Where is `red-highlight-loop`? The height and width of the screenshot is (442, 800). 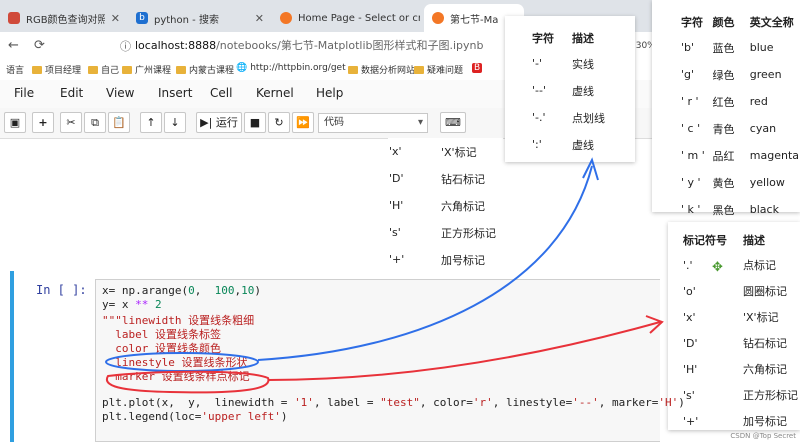
red-highlight-loop is located at coordinates (187, 382).